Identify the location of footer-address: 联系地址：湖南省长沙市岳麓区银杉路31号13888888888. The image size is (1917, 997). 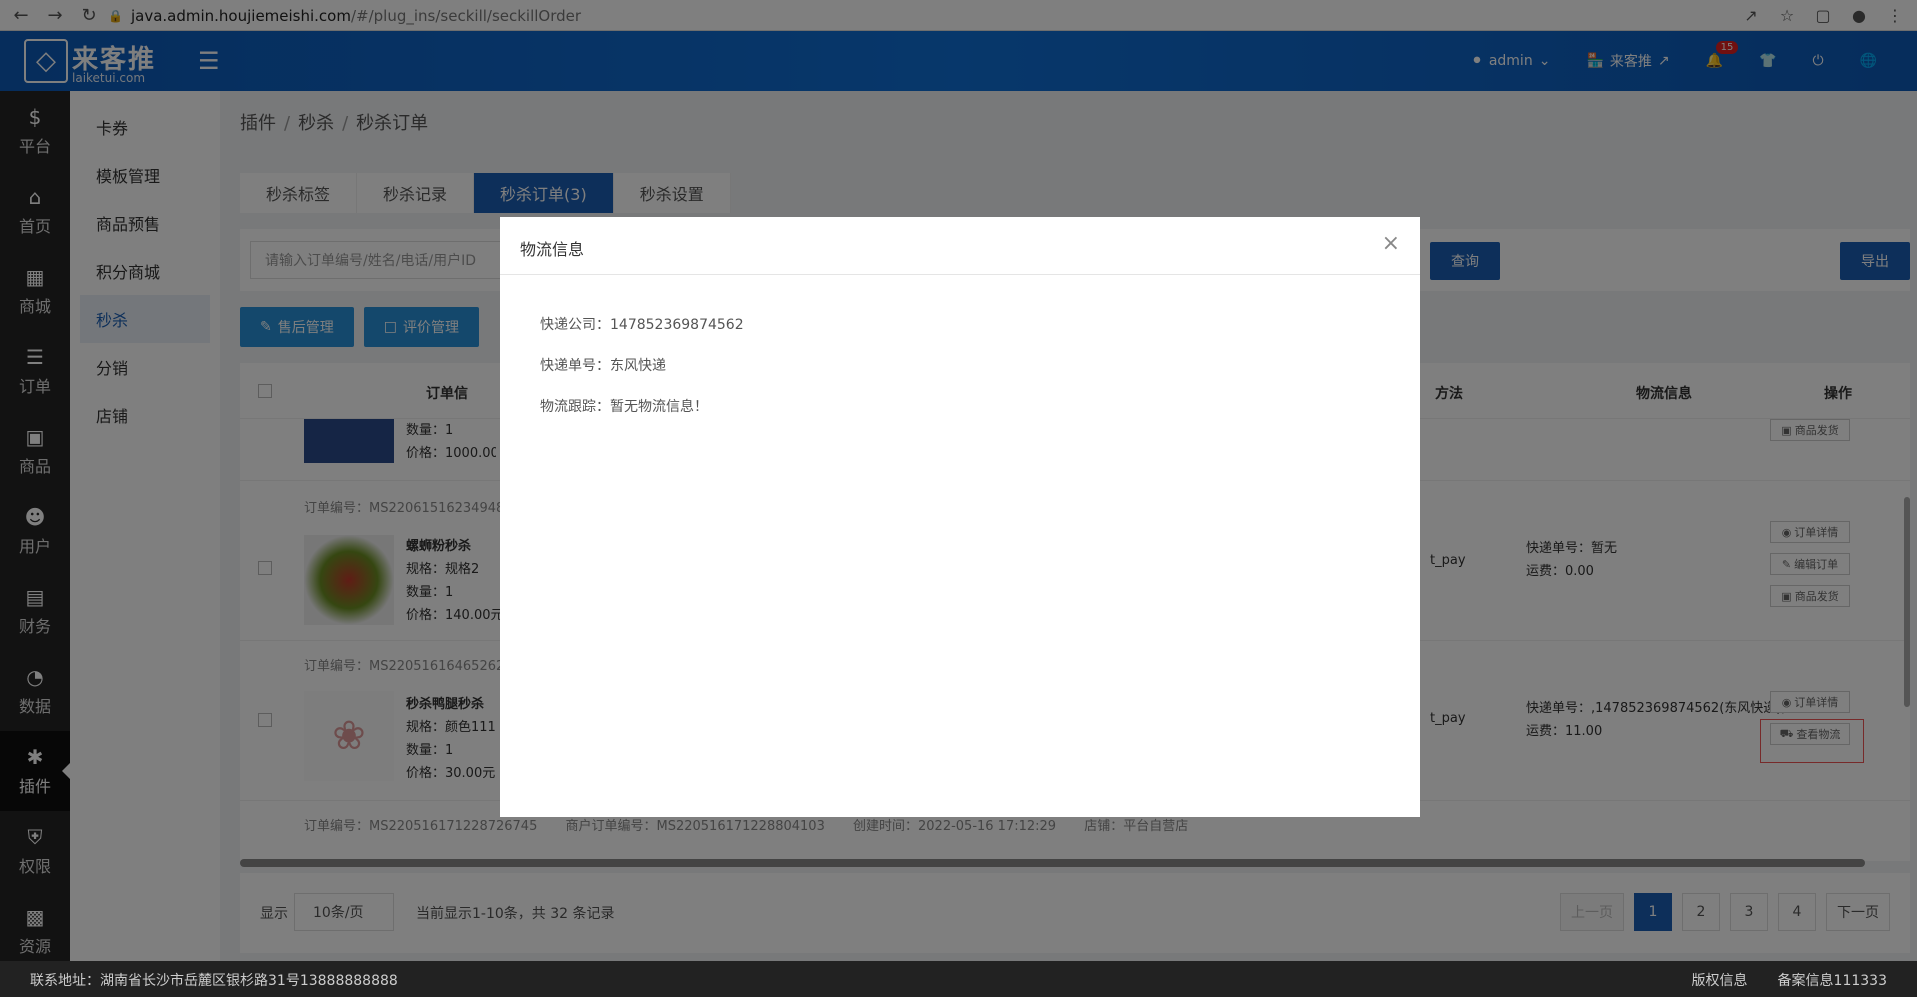
(214, 981).